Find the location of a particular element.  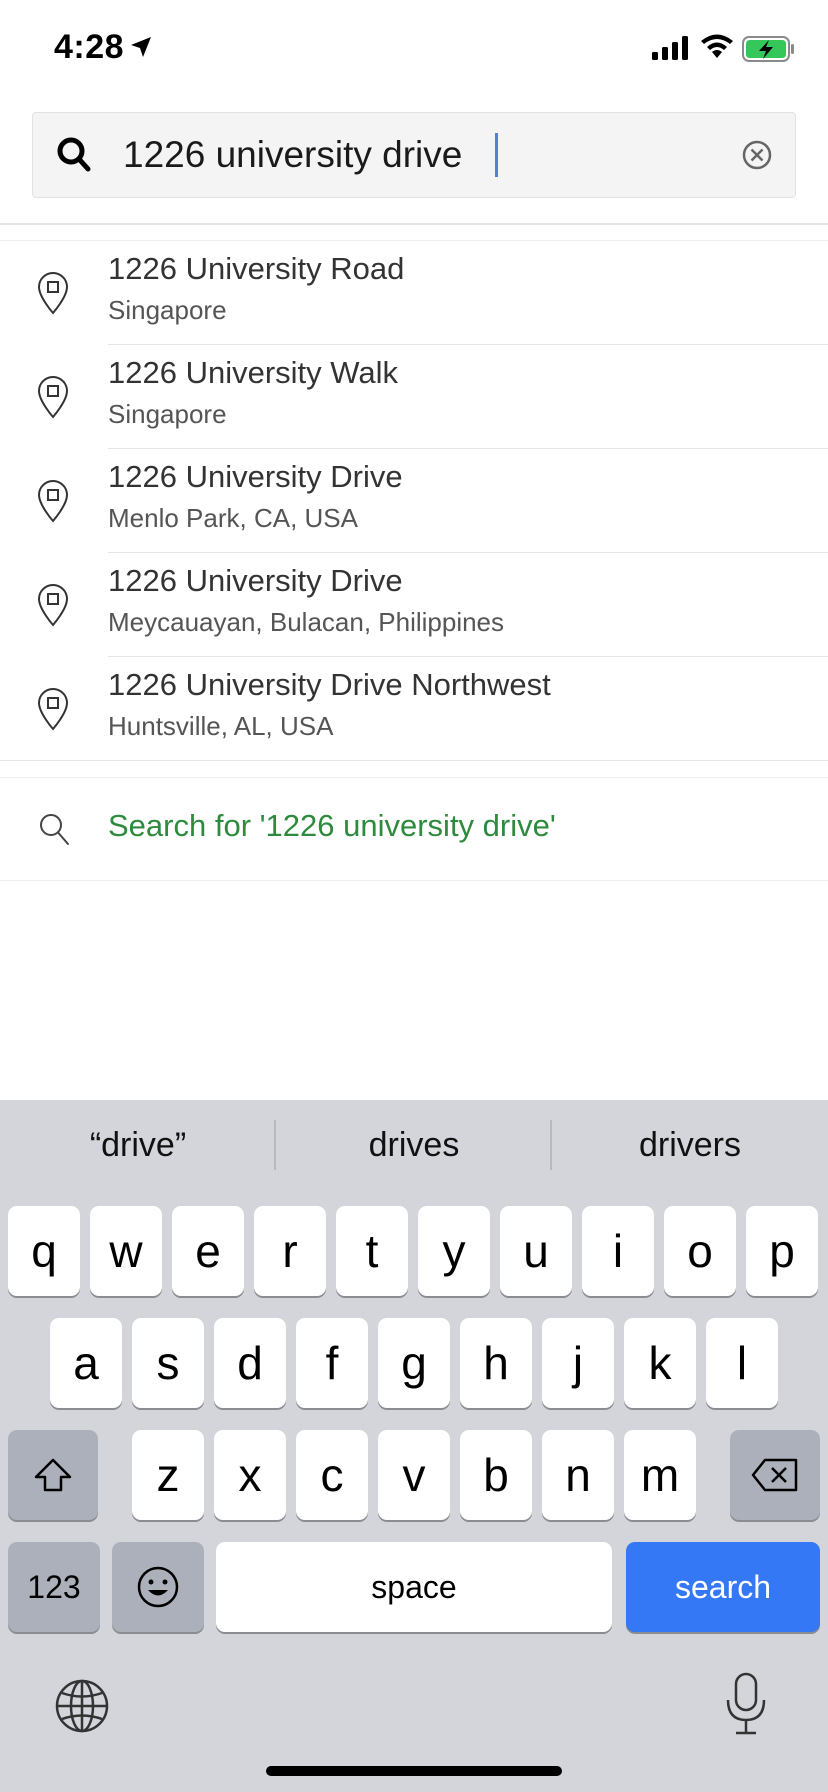

key-f: f is located at coordinates (332, 1363).